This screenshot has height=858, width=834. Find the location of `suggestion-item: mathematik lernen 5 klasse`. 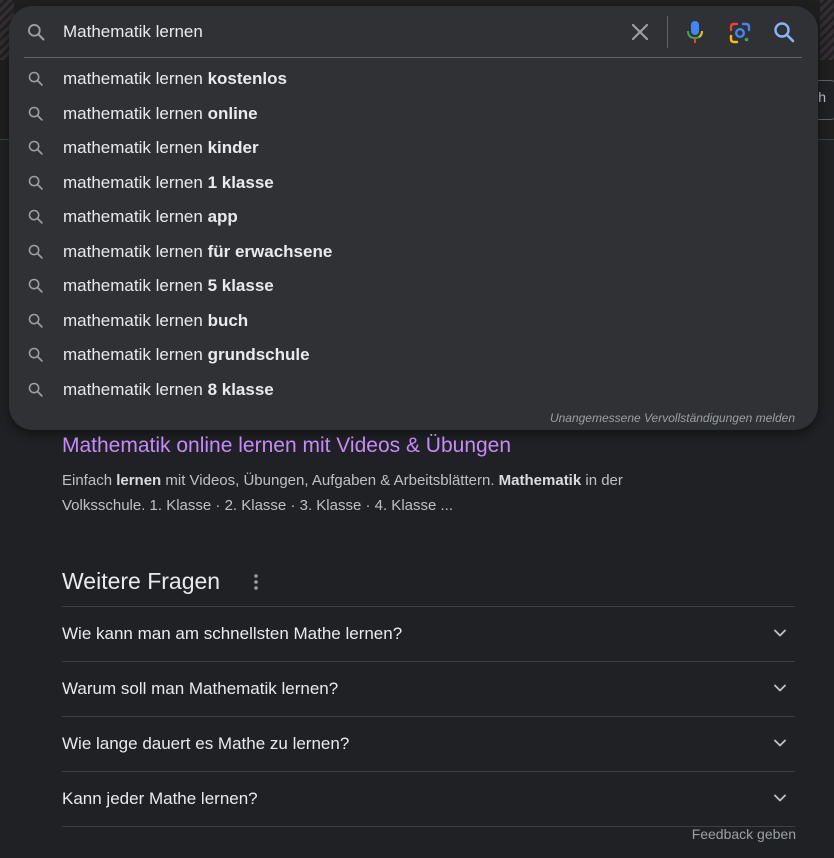

suggestion-item: mathematik lernen 5 klasse is located at coordinates (413, 285).